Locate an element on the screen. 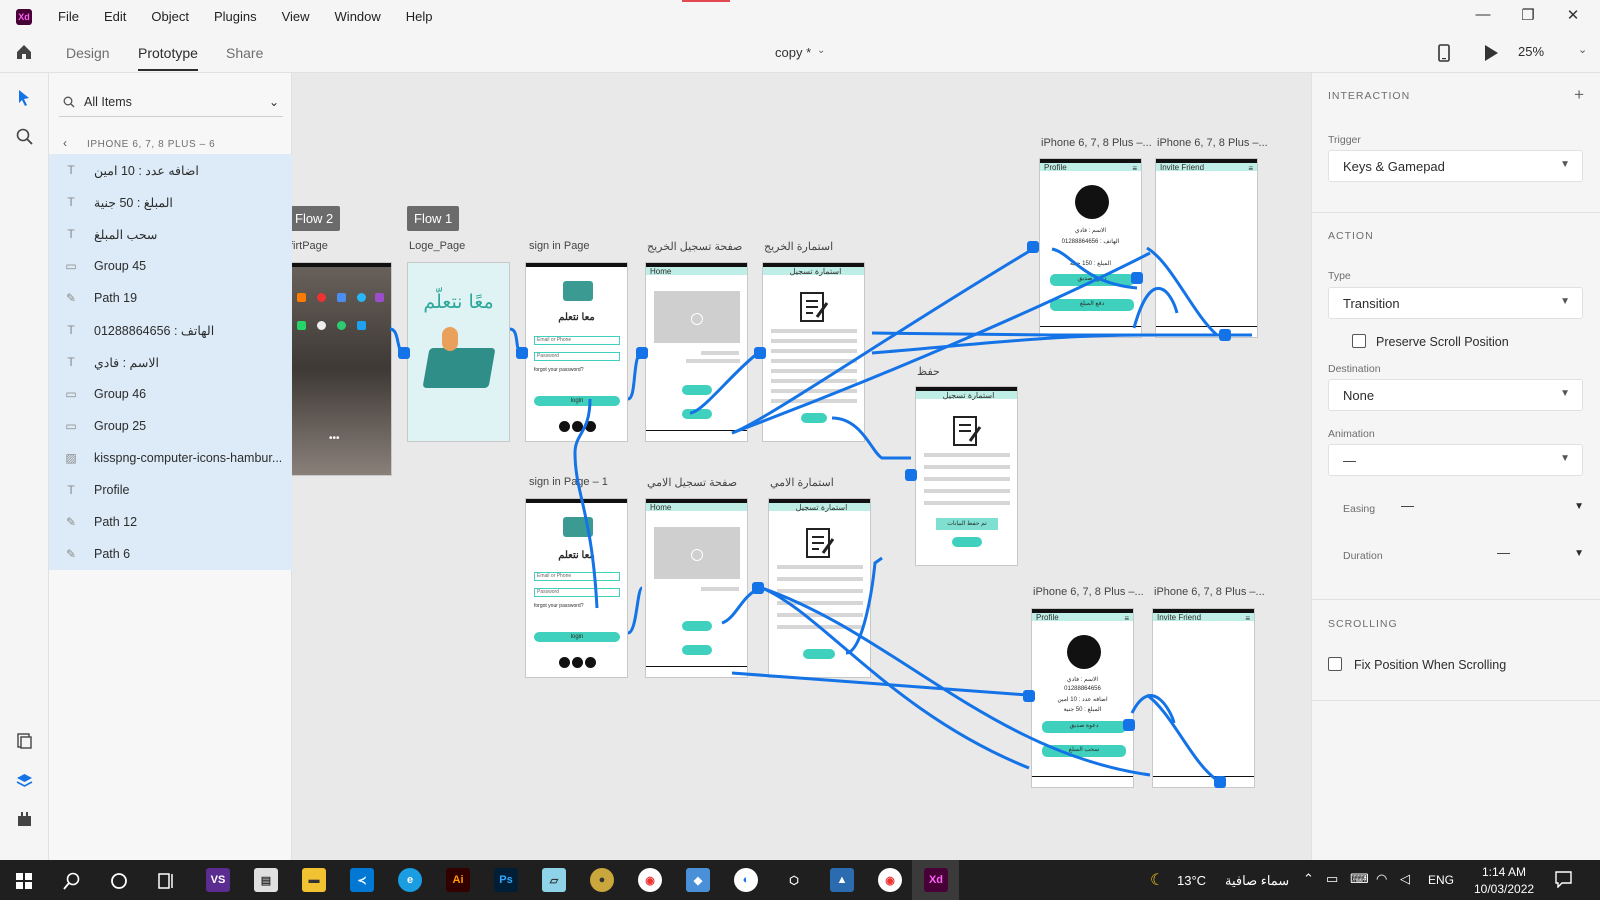  minimize-button: — is located at coordinates (1483, 14).